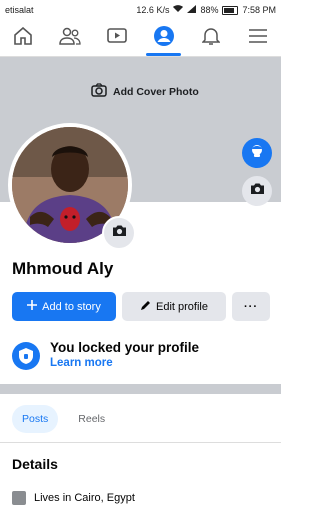  I want to click on bell-icon, so click(210, 38).